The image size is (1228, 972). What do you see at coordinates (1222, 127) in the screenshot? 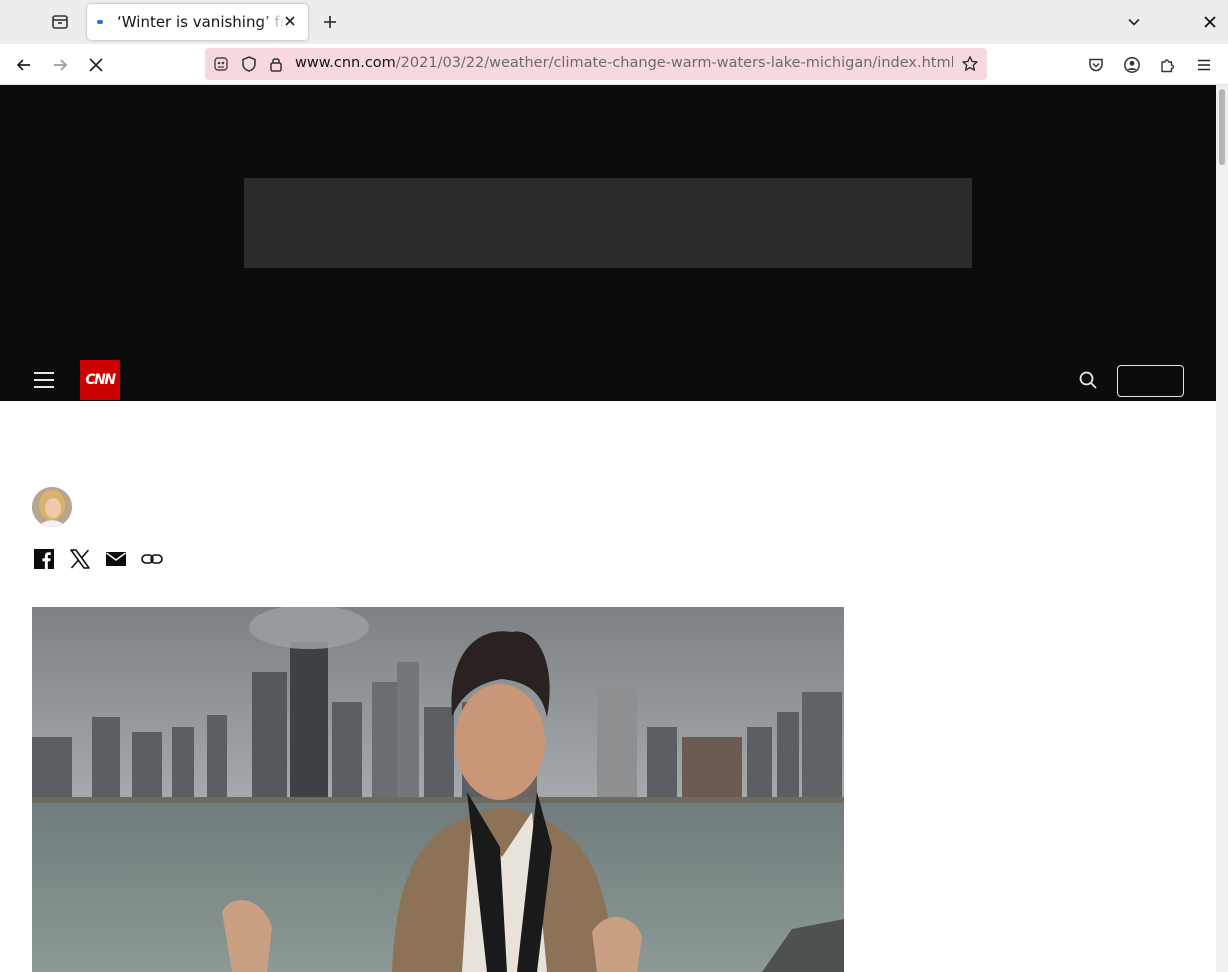
I see `scrollbar-thumb` at bounding box center [1222, 127].